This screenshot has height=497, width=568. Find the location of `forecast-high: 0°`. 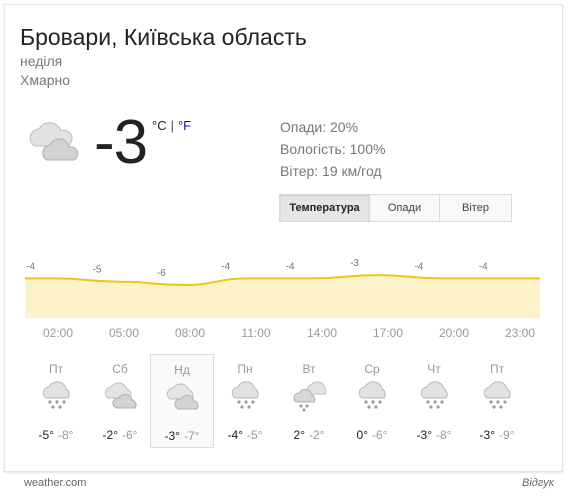

forecast-high: 0° is located at coordinates (362, 435).